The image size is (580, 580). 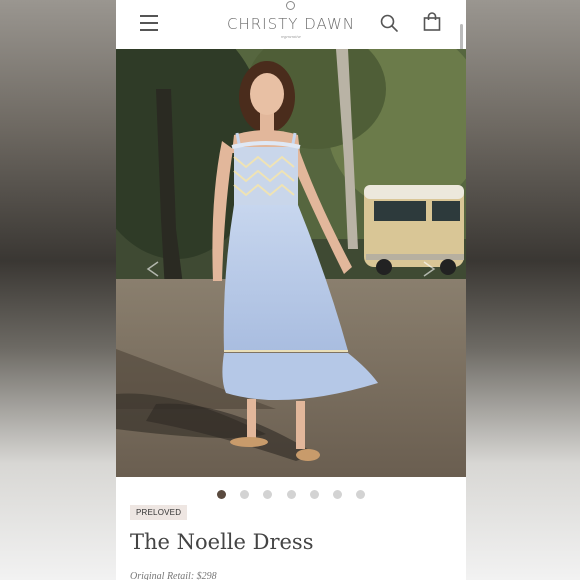 What do you see at coordinates (149, 23) in the screenshot?
I see `hamburger-menu-icon` at bounding box center [149, 23].